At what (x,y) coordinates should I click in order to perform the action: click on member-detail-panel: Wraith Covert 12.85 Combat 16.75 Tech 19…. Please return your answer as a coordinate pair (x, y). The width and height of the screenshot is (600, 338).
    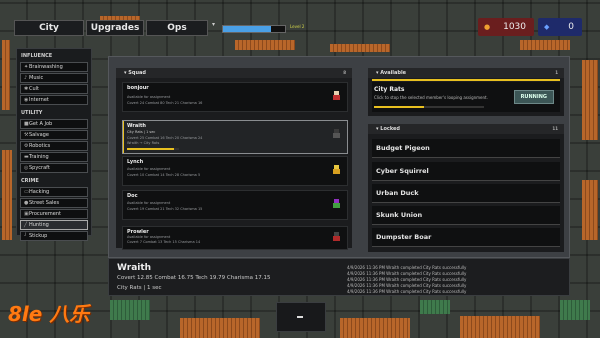
    Looking at the image, I should click on (339, 277).